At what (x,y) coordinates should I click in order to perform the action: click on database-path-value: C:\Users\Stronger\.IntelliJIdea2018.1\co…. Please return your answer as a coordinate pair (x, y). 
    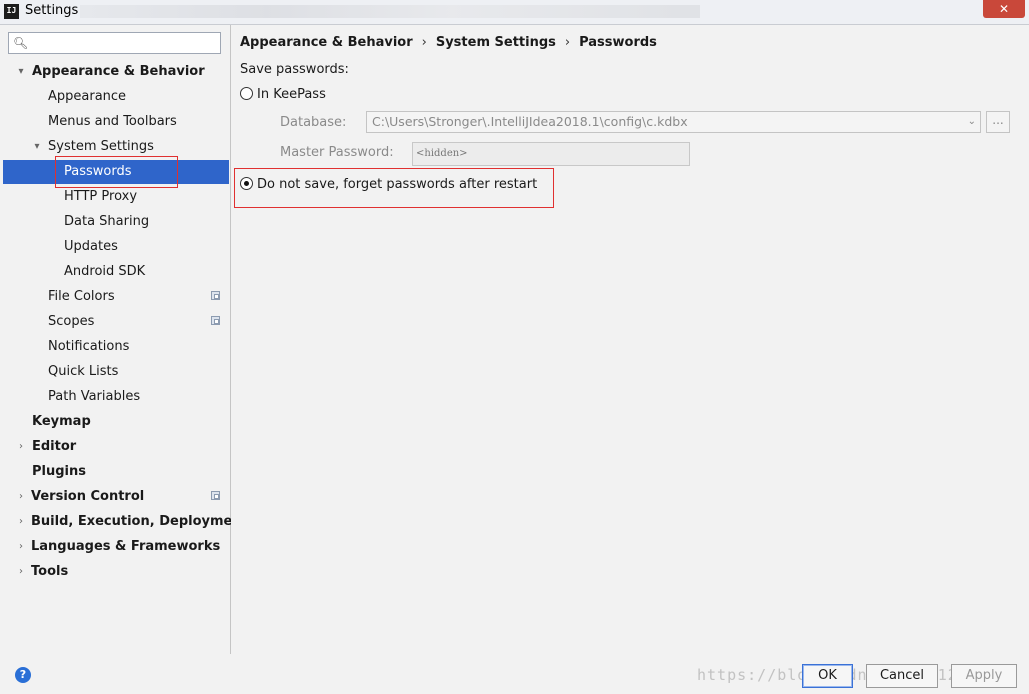
    Looking at the image, I should click on (530, 121).